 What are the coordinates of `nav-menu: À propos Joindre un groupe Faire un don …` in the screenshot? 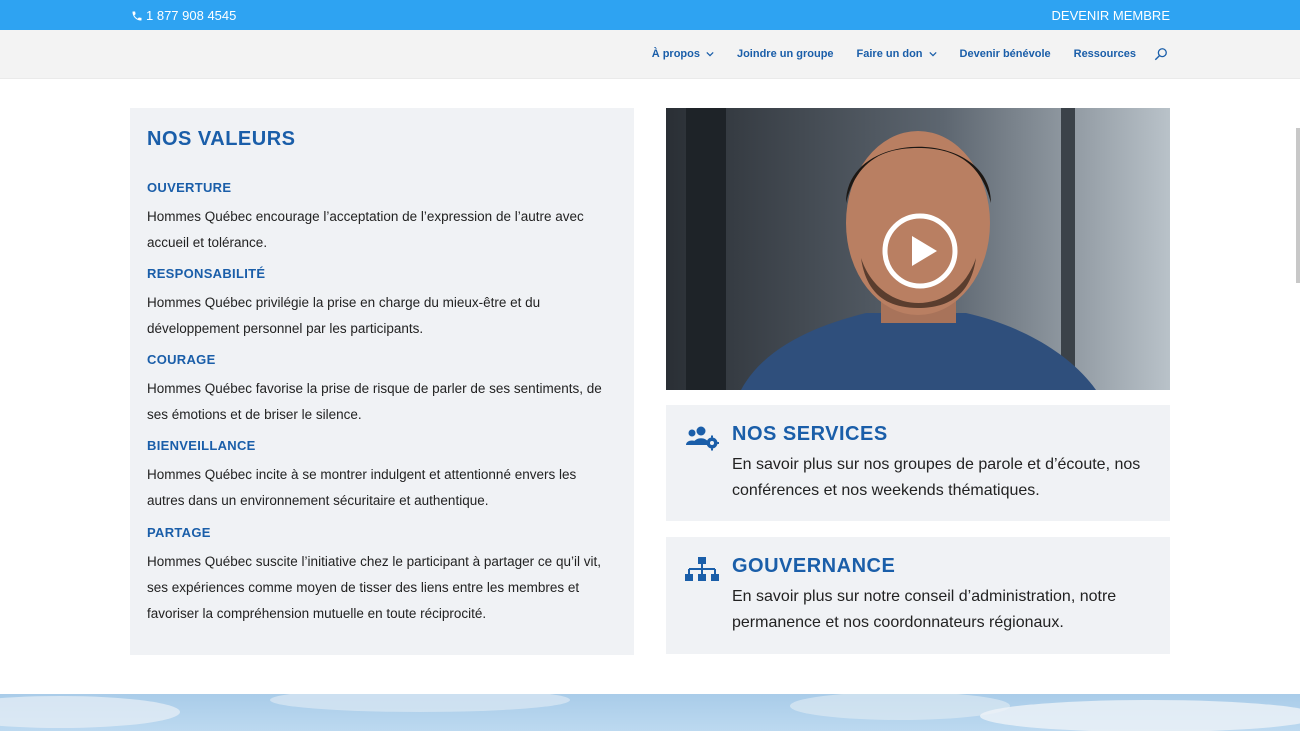 It's located at (910, 54).